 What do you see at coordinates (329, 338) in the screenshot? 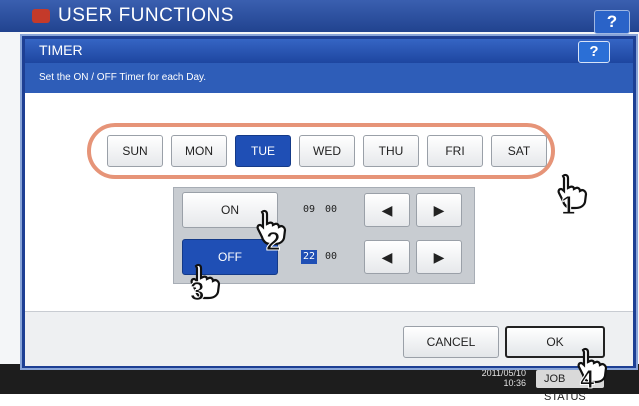
I see `dialog-footer: CANCEL OK` at bounding box center [329, 338].